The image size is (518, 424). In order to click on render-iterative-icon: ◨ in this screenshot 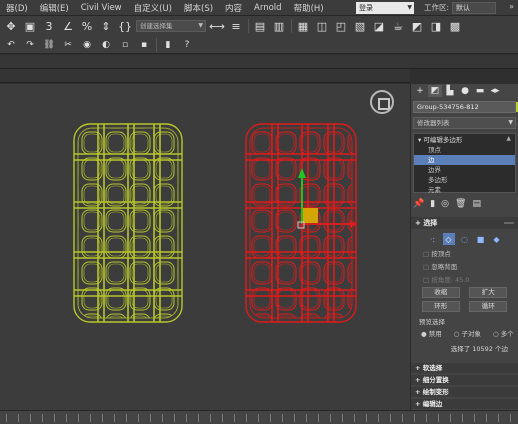, I will do `click(436, 26)`.